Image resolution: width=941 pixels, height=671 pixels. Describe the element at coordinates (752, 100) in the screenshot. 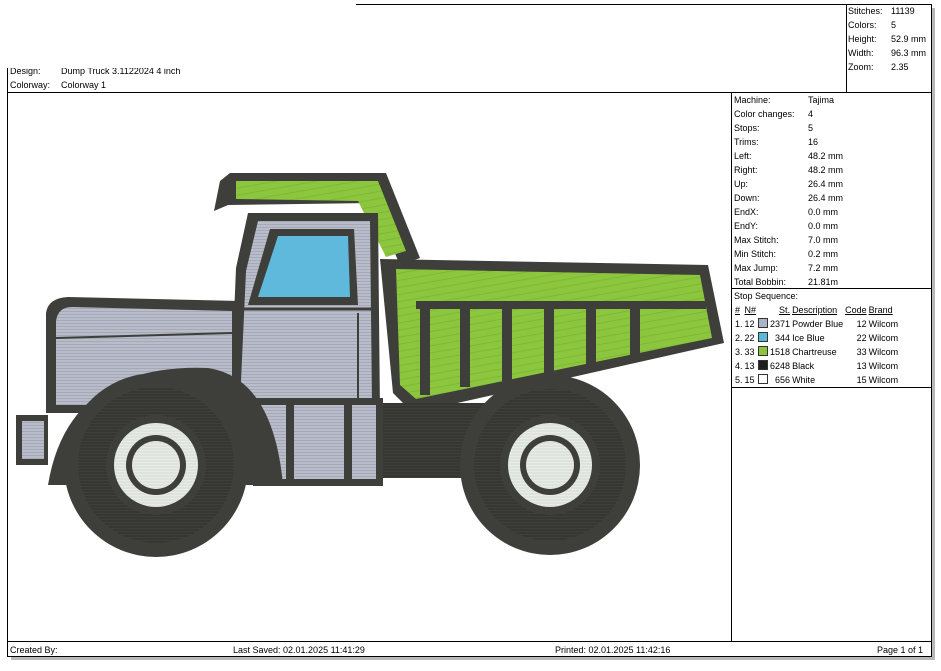

I see `machine-label: Machine:` at that location.